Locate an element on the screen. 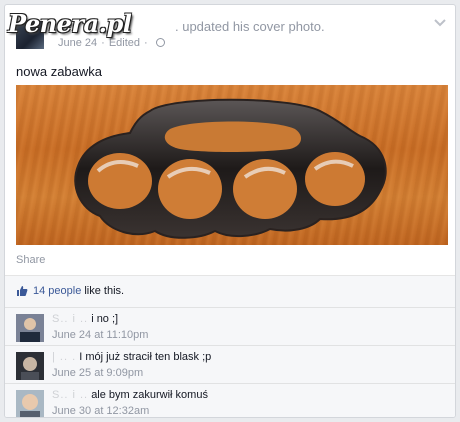 This screenshot has height=422, width=460. chevron-down-icon is located at coordinates (440, 22).